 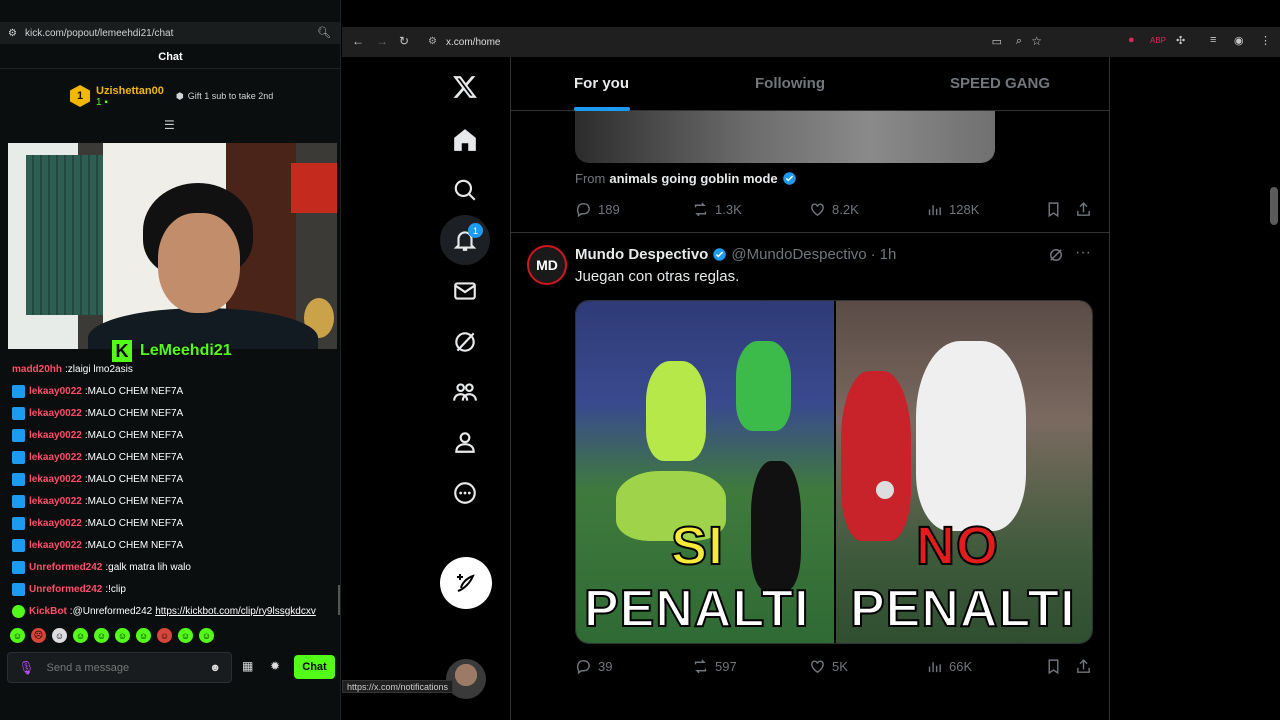 What do you see at coordinates (465, 291) in the screenshot?
I see `messages-mail-icon` at bounding box center [465, 291].